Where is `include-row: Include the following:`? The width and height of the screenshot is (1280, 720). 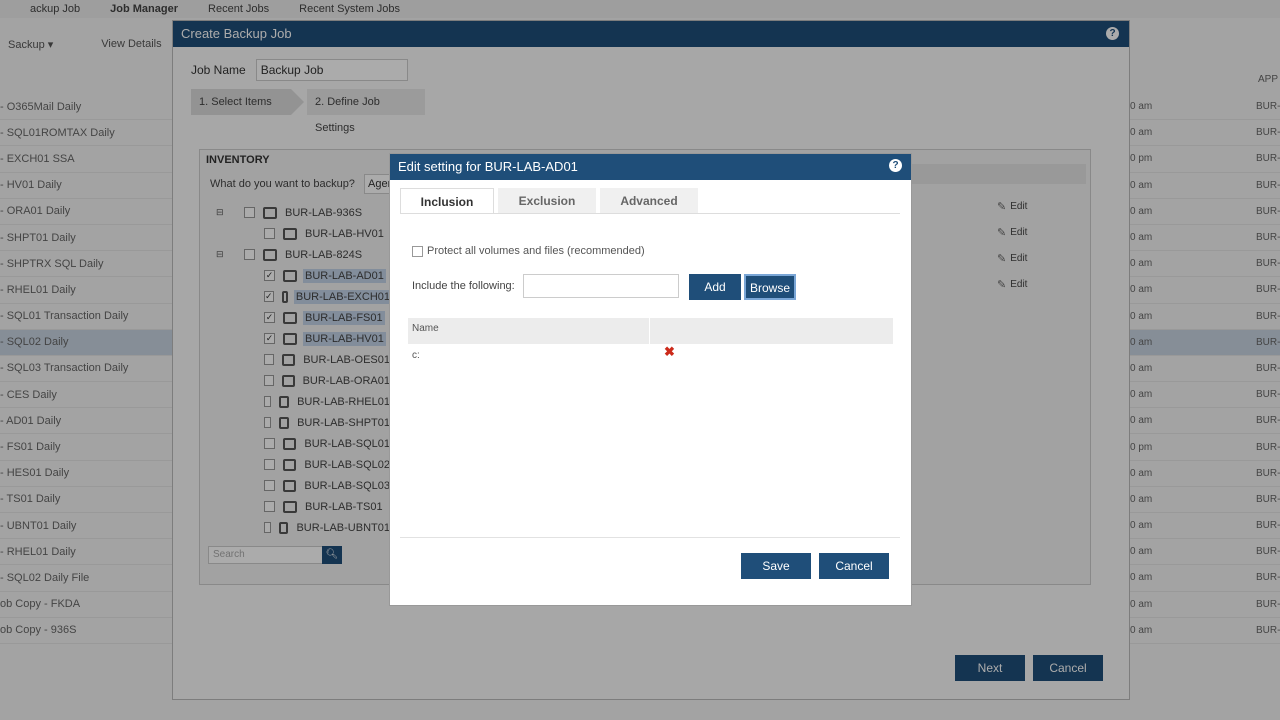
include-row: Include the following: is located at coordinates (545, 286).